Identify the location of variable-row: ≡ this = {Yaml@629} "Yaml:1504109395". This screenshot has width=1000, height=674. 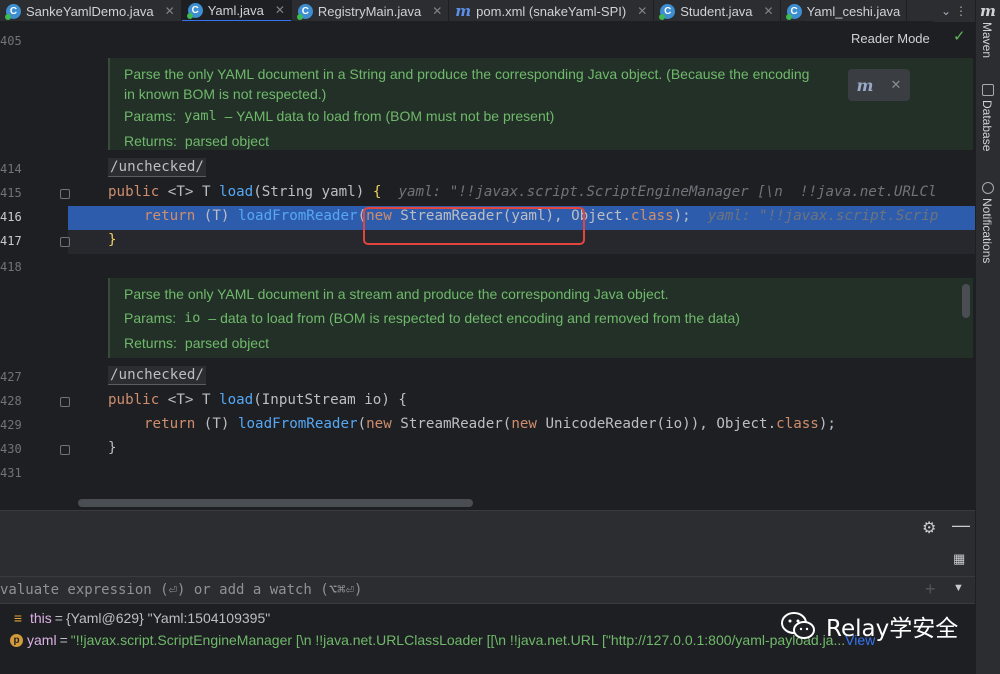
(135, 618).